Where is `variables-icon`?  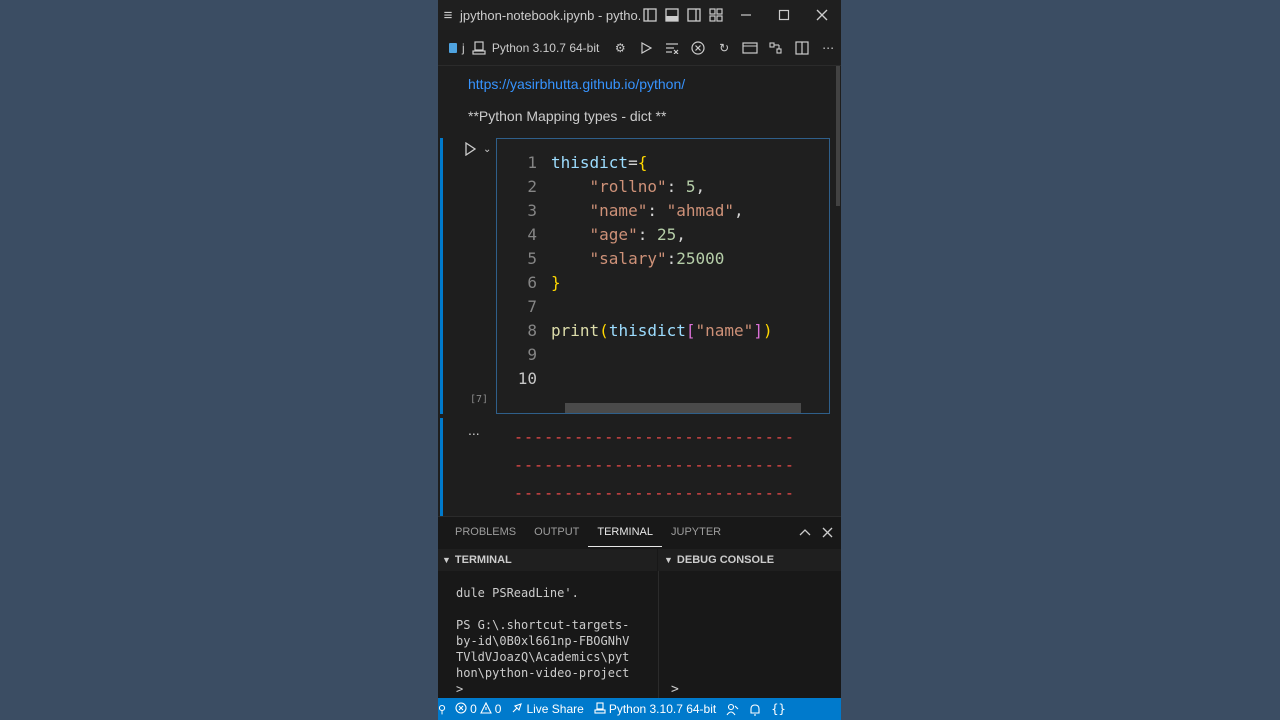 variables-icon is located at coordinates (750, 48).